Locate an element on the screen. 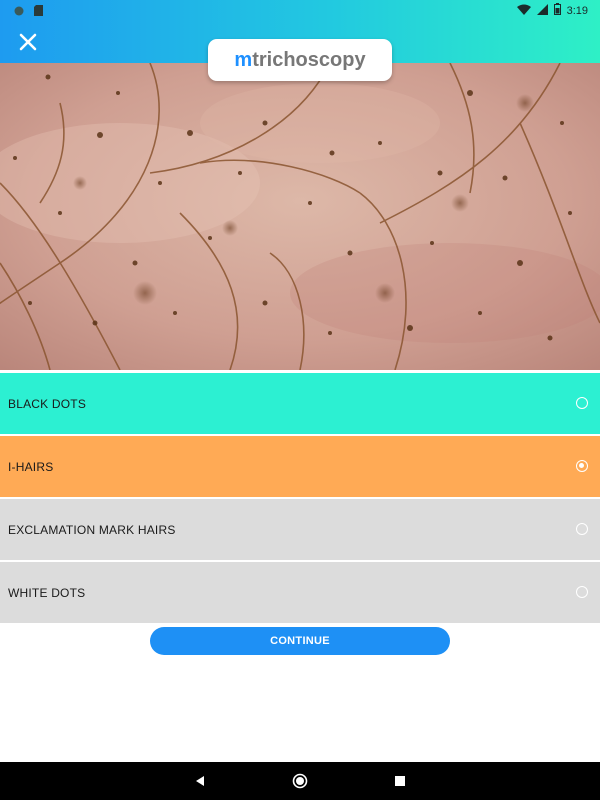 This screenshot has width=600, height=800. logo-prefix: m is located at coordinates (243, 60).